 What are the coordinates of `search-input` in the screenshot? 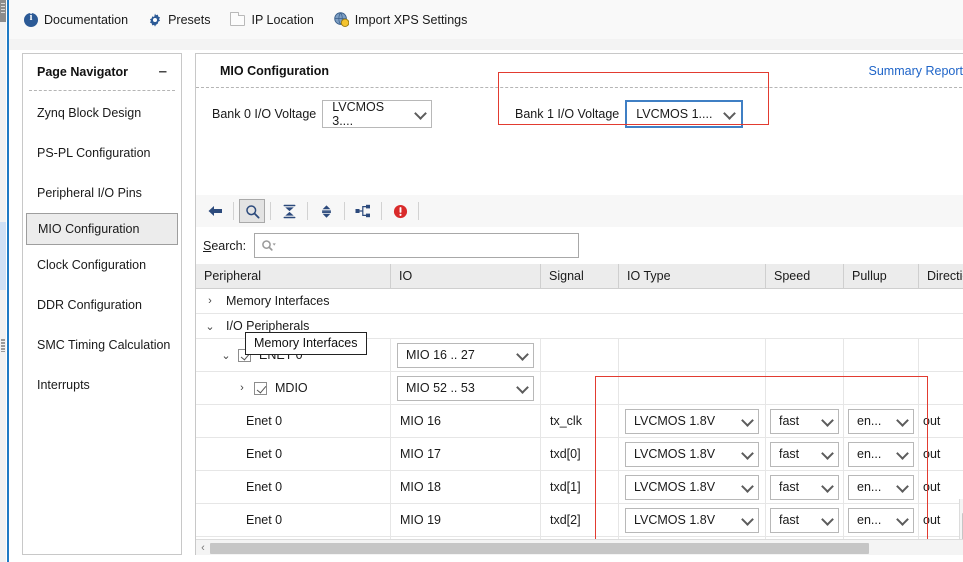 It's located at (417, 245).